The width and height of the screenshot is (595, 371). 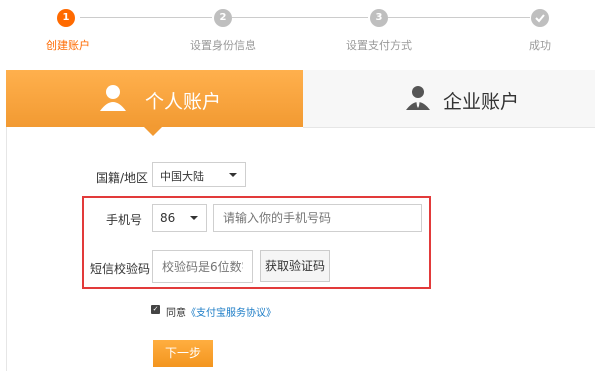 What do you see at coordinates (120, 269) in the screenshot?
I see `sms-code-label: 短信校验码` at bounding box center [120, 269].